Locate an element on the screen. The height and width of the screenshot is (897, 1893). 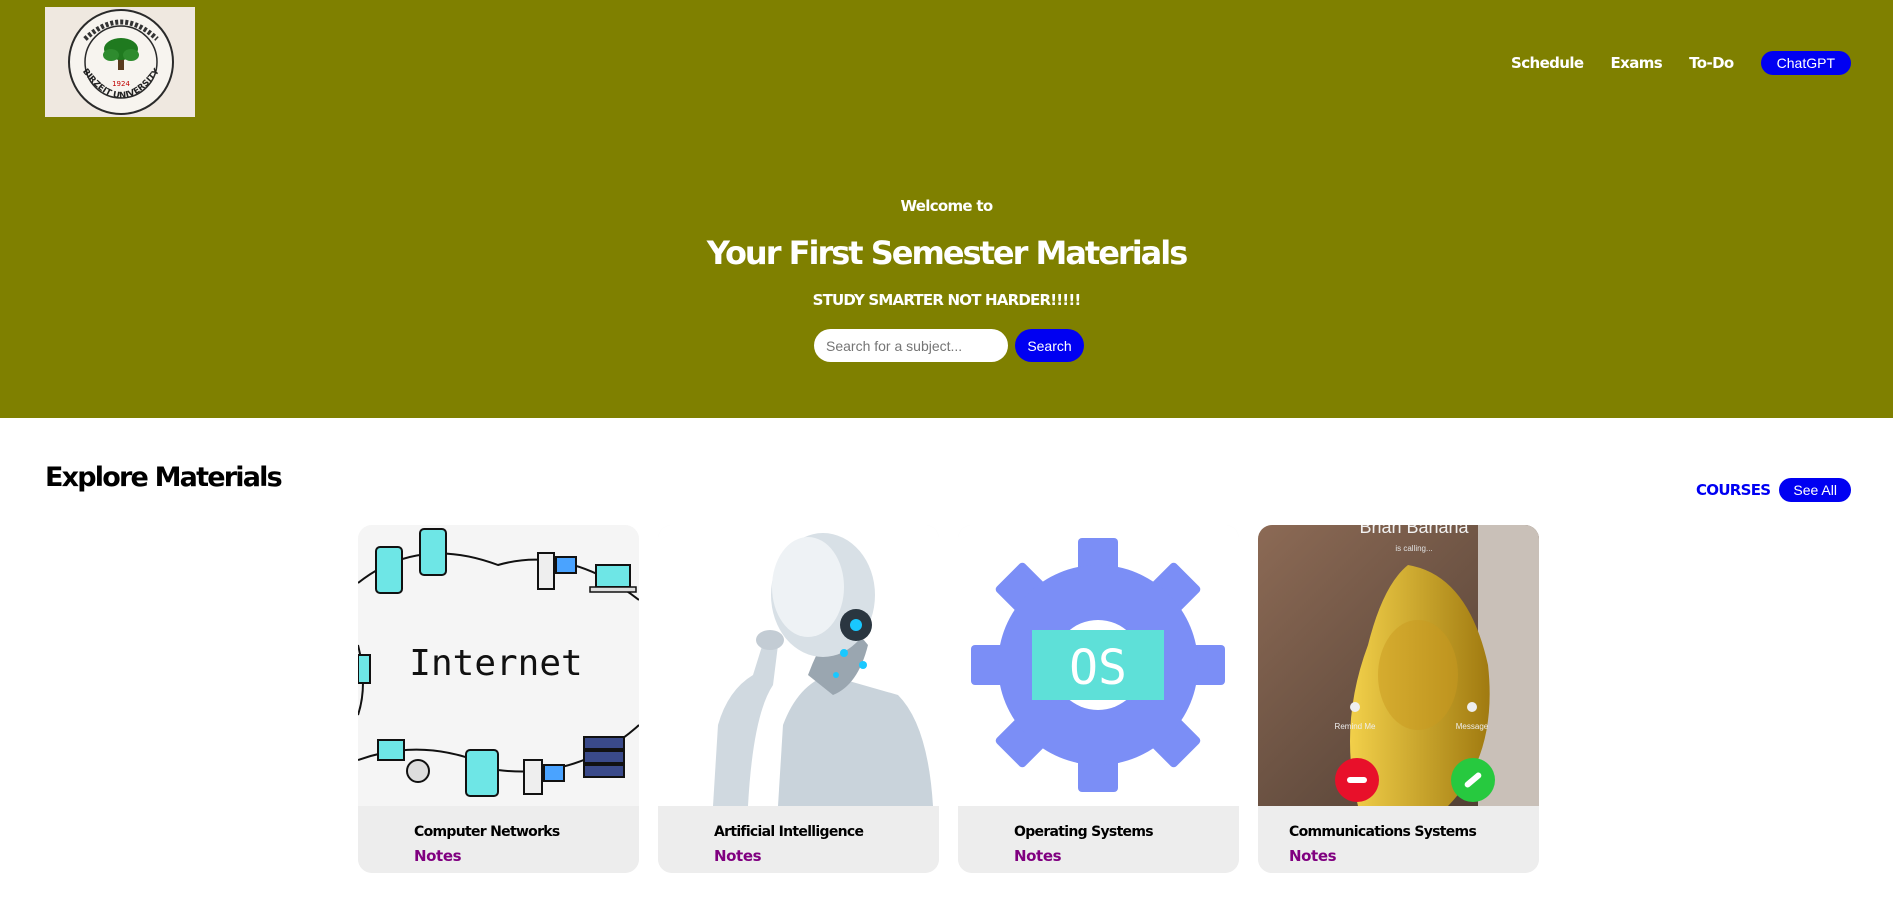
svg-text: Message is located at coordinates (1472, 726).